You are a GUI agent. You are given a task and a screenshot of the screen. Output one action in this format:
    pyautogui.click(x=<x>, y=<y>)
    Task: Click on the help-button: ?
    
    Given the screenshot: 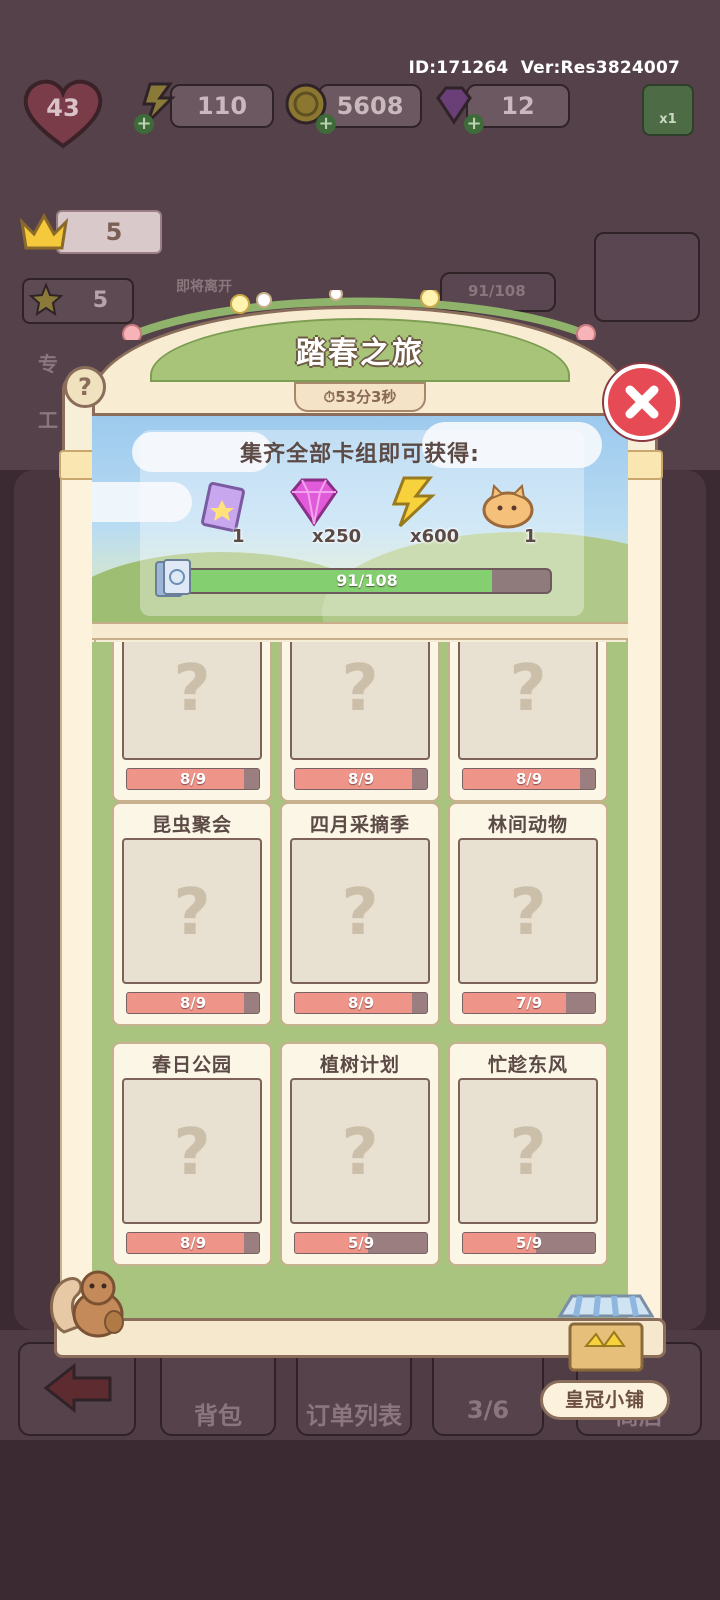 What is the action you would take?
    pyautogui.click(x=85, y=387)
    